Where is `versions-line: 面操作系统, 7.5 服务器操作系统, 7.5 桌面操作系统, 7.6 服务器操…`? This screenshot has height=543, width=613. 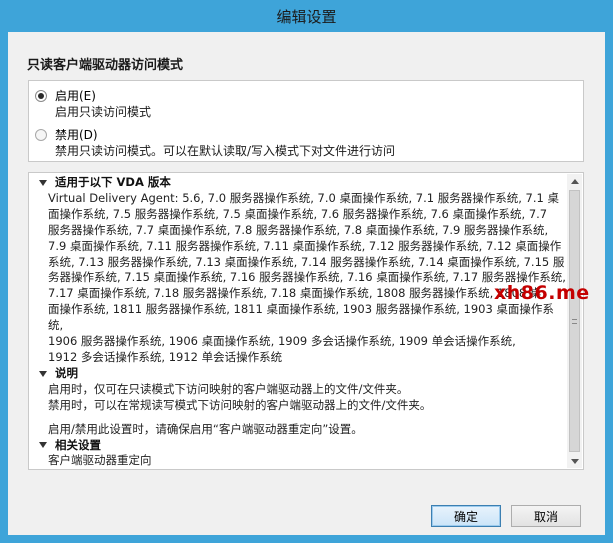
versions-line: 面操作系统, 7.5 服务器操作系统, 7.5 桌面操作系统, 7.6 服务器操… is located at coordinates (298, 213).